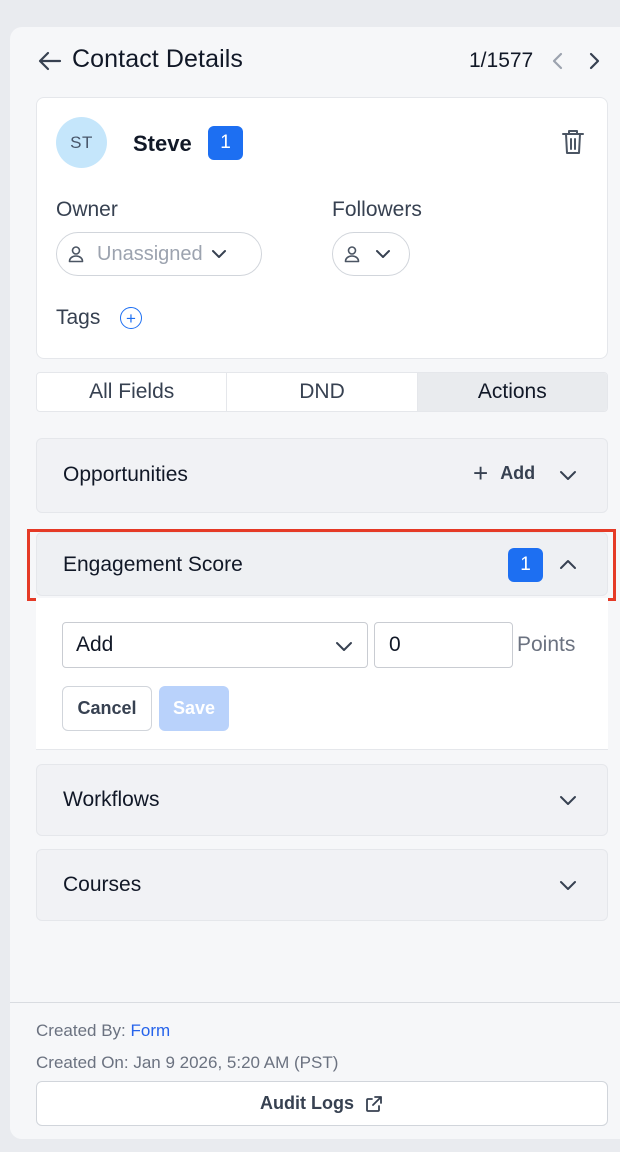  What do you see at coordinates (481, 473) in the screenshot?
I see `plus-icon: +` at bounding box center [481, 473].